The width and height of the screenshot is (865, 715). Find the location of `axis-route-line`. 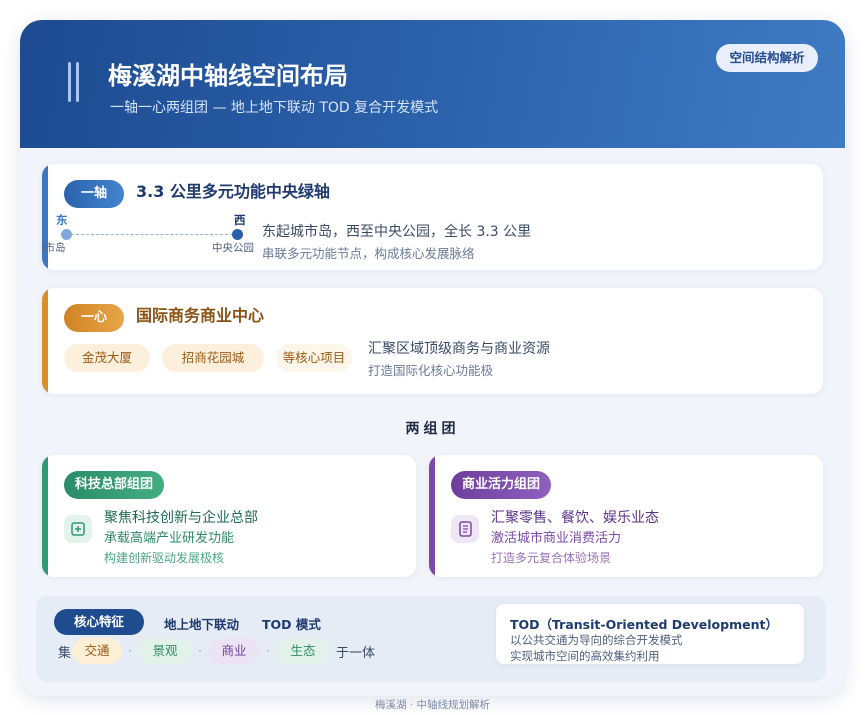

axis-route-line is located at coordinates (152, 234).